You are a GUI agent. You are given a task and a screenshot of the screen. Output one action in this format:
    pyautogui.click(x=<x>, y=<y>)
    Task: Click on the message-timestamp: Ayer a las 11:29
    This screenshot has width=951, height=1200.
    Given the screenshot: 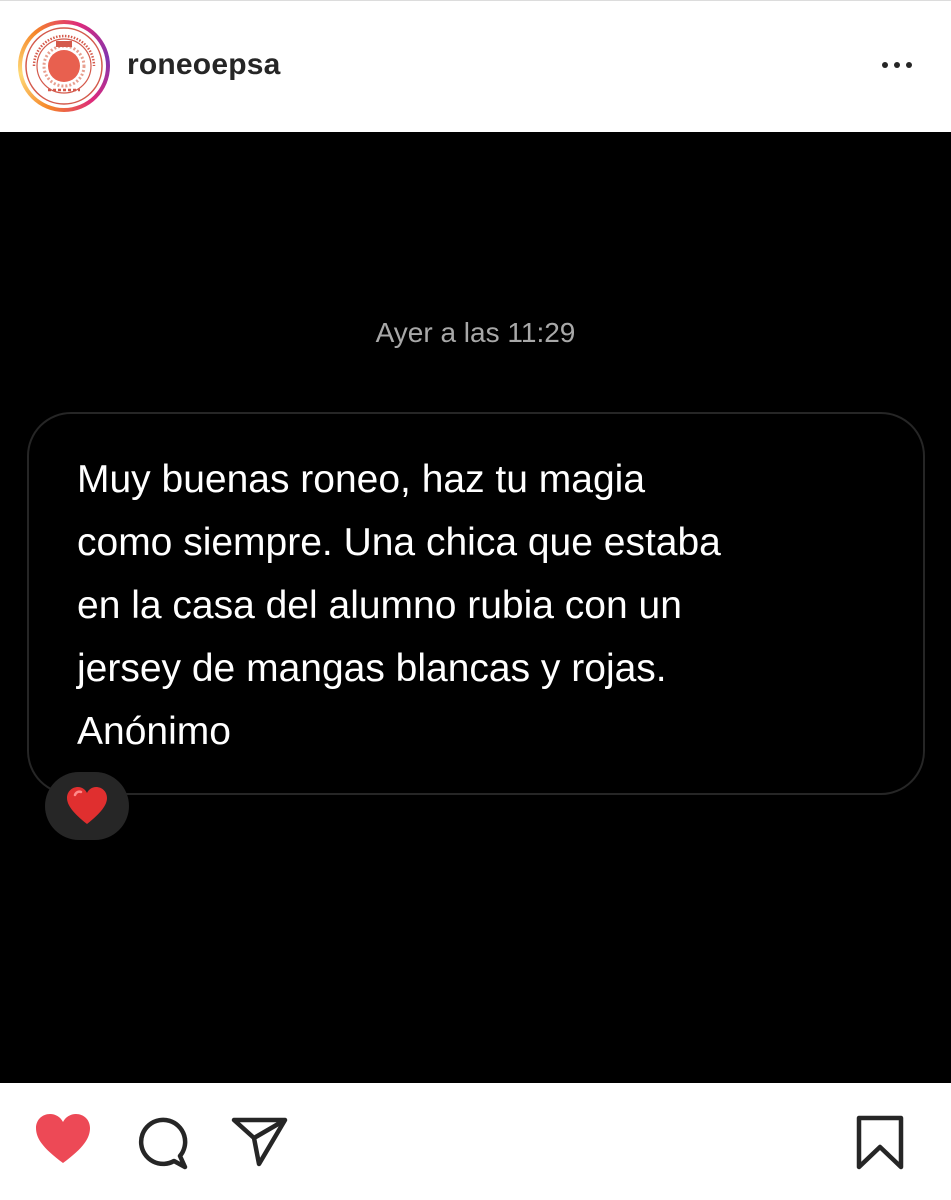 What is the action you would take?
    pyautogui.click(x=475, y=332)
    